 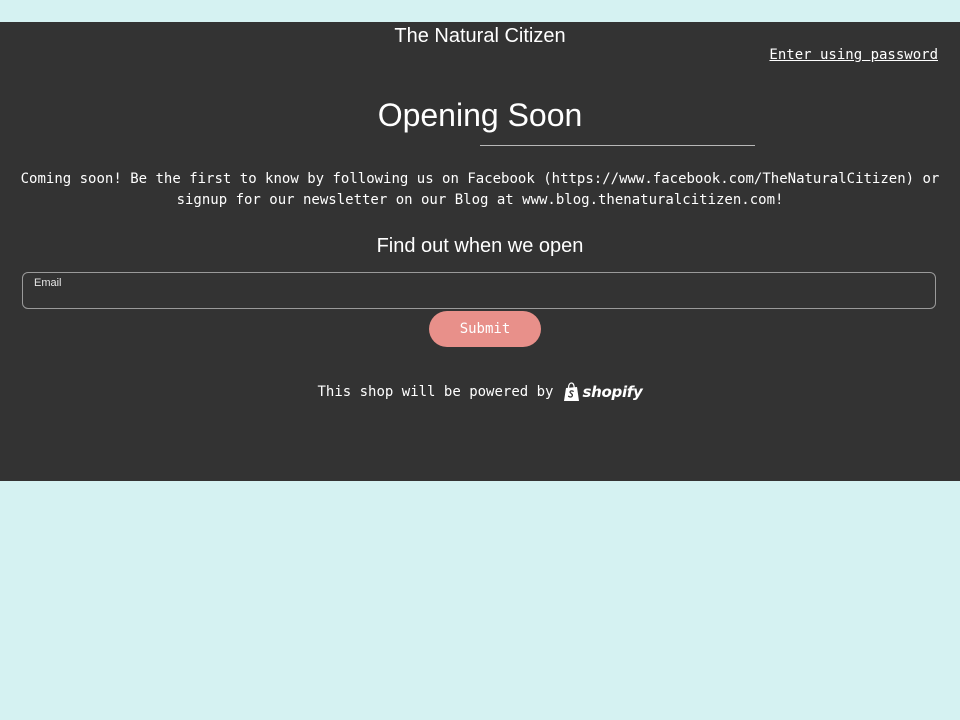 I want to click on email-label: Email, so click(x=48, y=283).